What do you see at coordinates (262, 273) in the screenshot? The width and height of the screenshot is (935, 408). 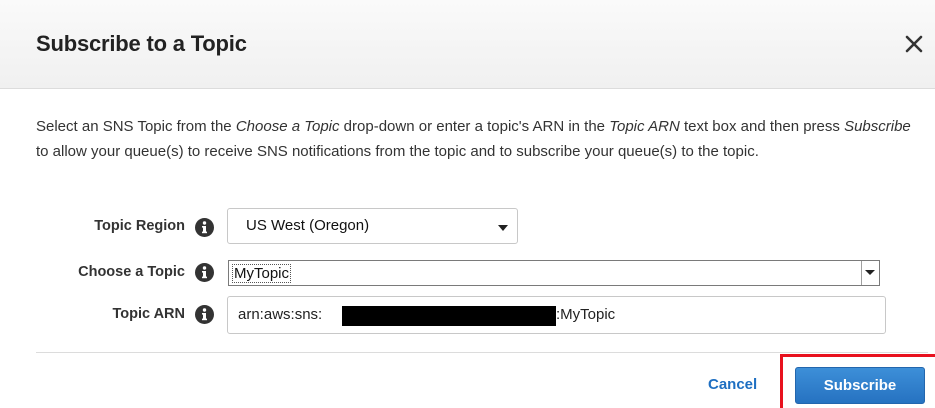 I see `choose-topic-value: MyTopic` at bounding box center [262, 273].